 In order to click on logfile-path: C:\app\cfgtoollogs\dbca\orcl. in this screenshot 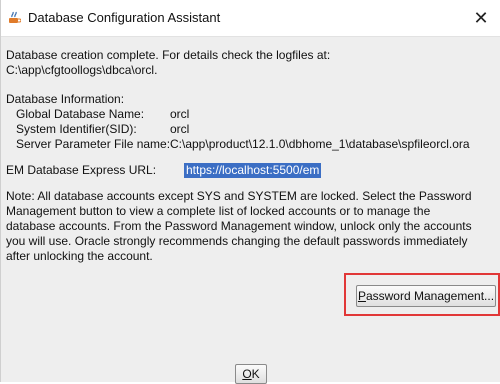, I will do `click(82, 70)`.